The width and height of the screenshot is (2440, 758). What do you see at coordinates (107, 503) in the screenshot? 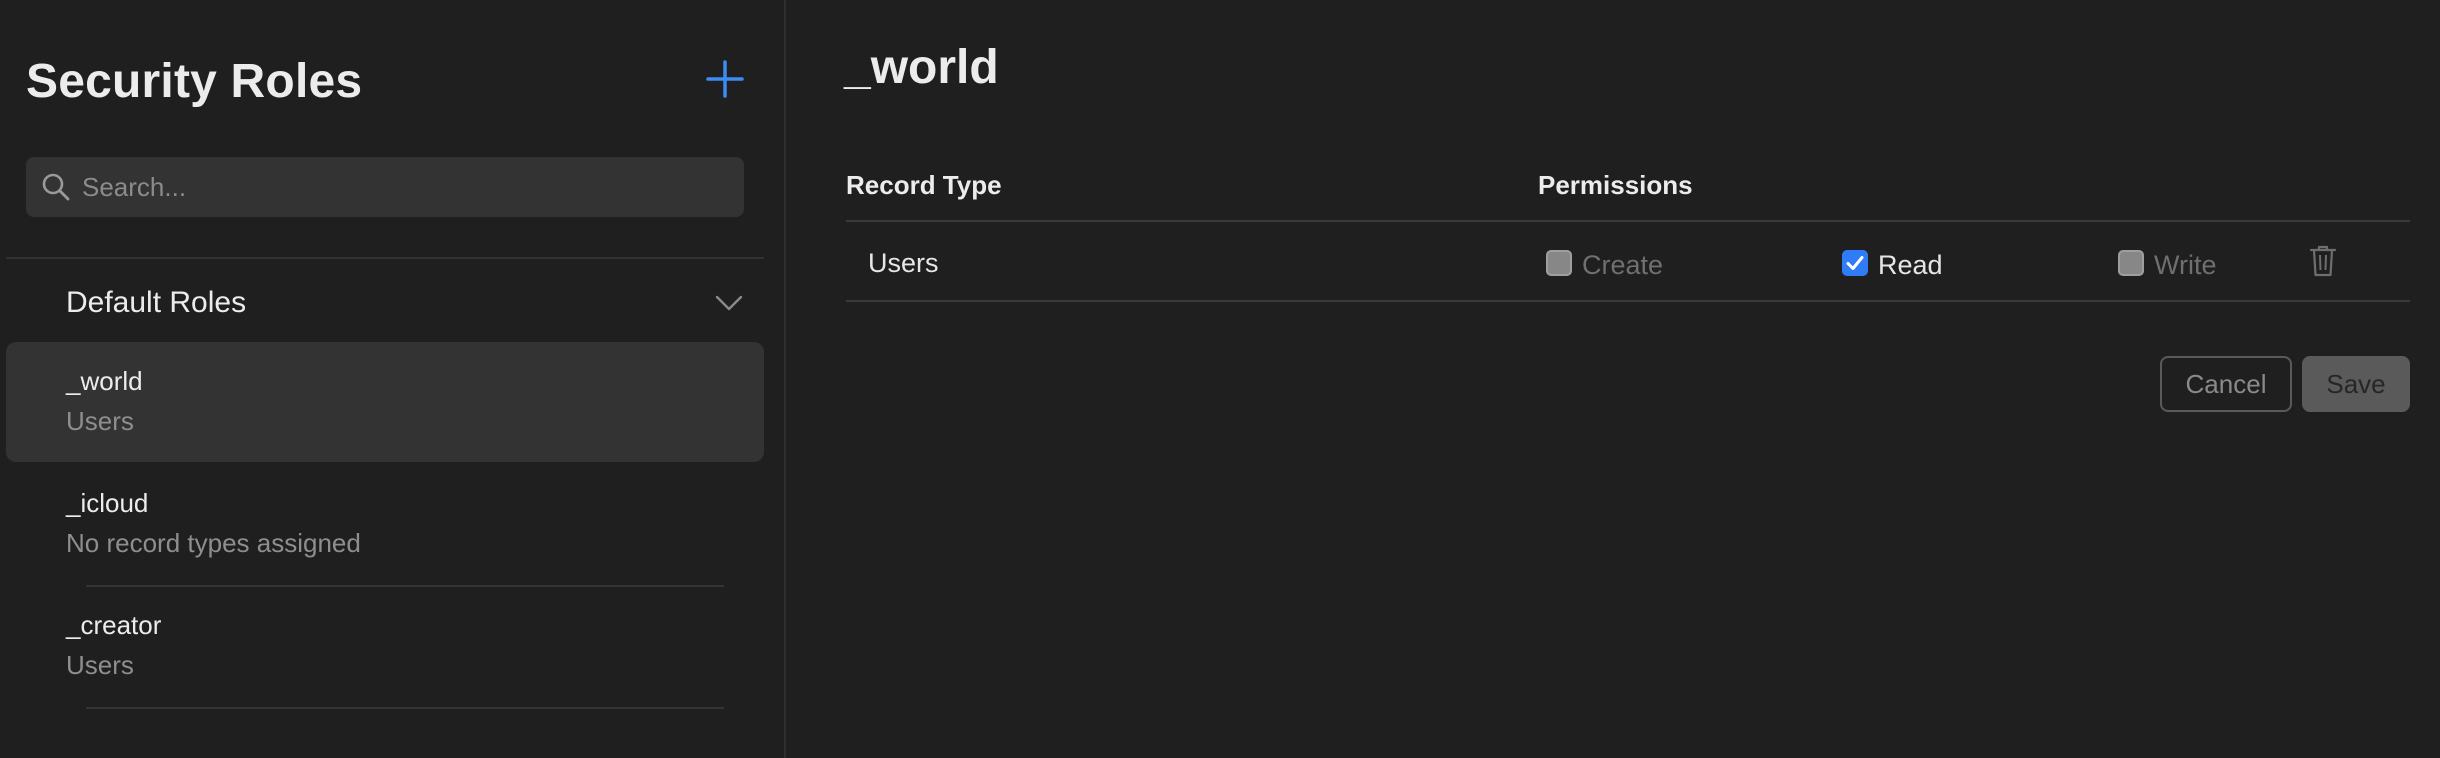
I see `role-name: _icloud` at bounding box center [107, 503].